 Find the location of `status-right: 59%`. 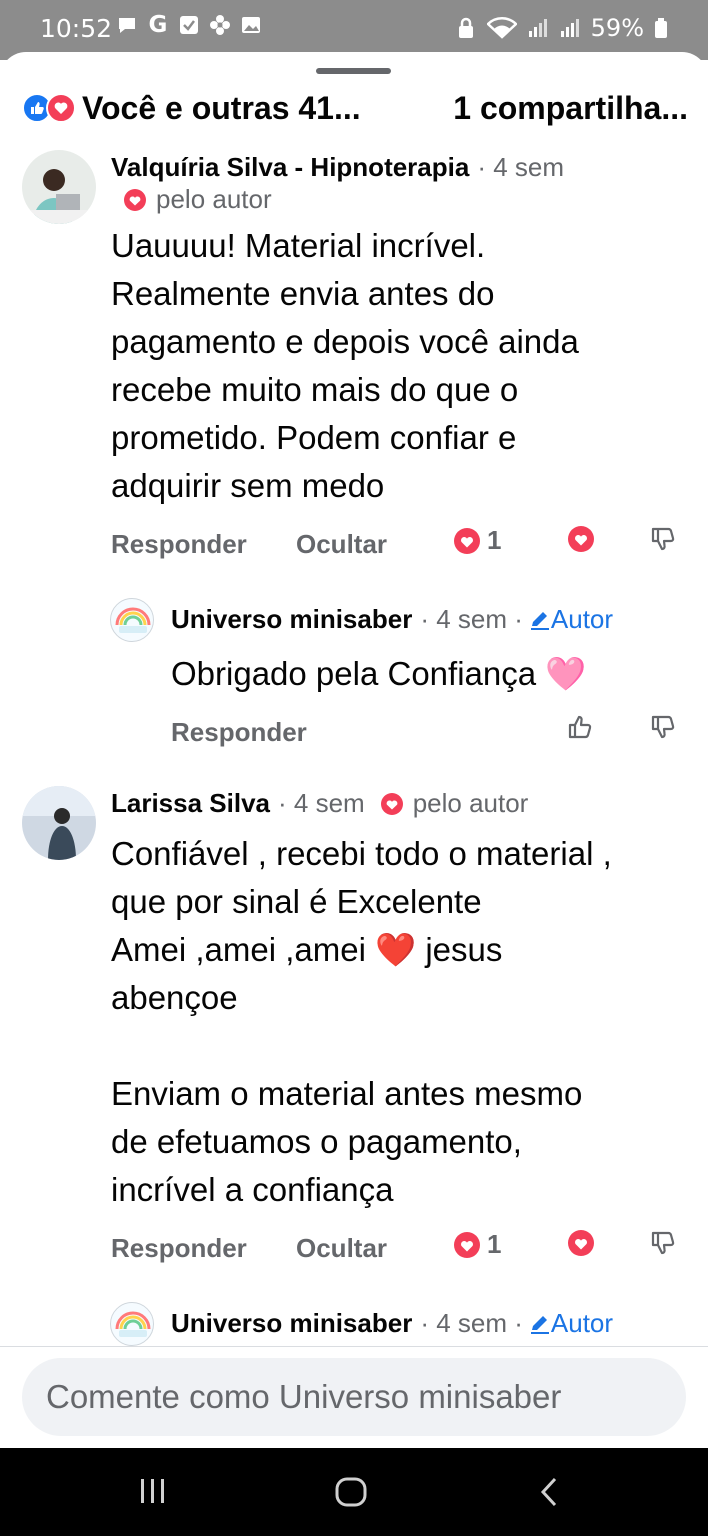

status-right: 59% is located at coordinates (561, 28).